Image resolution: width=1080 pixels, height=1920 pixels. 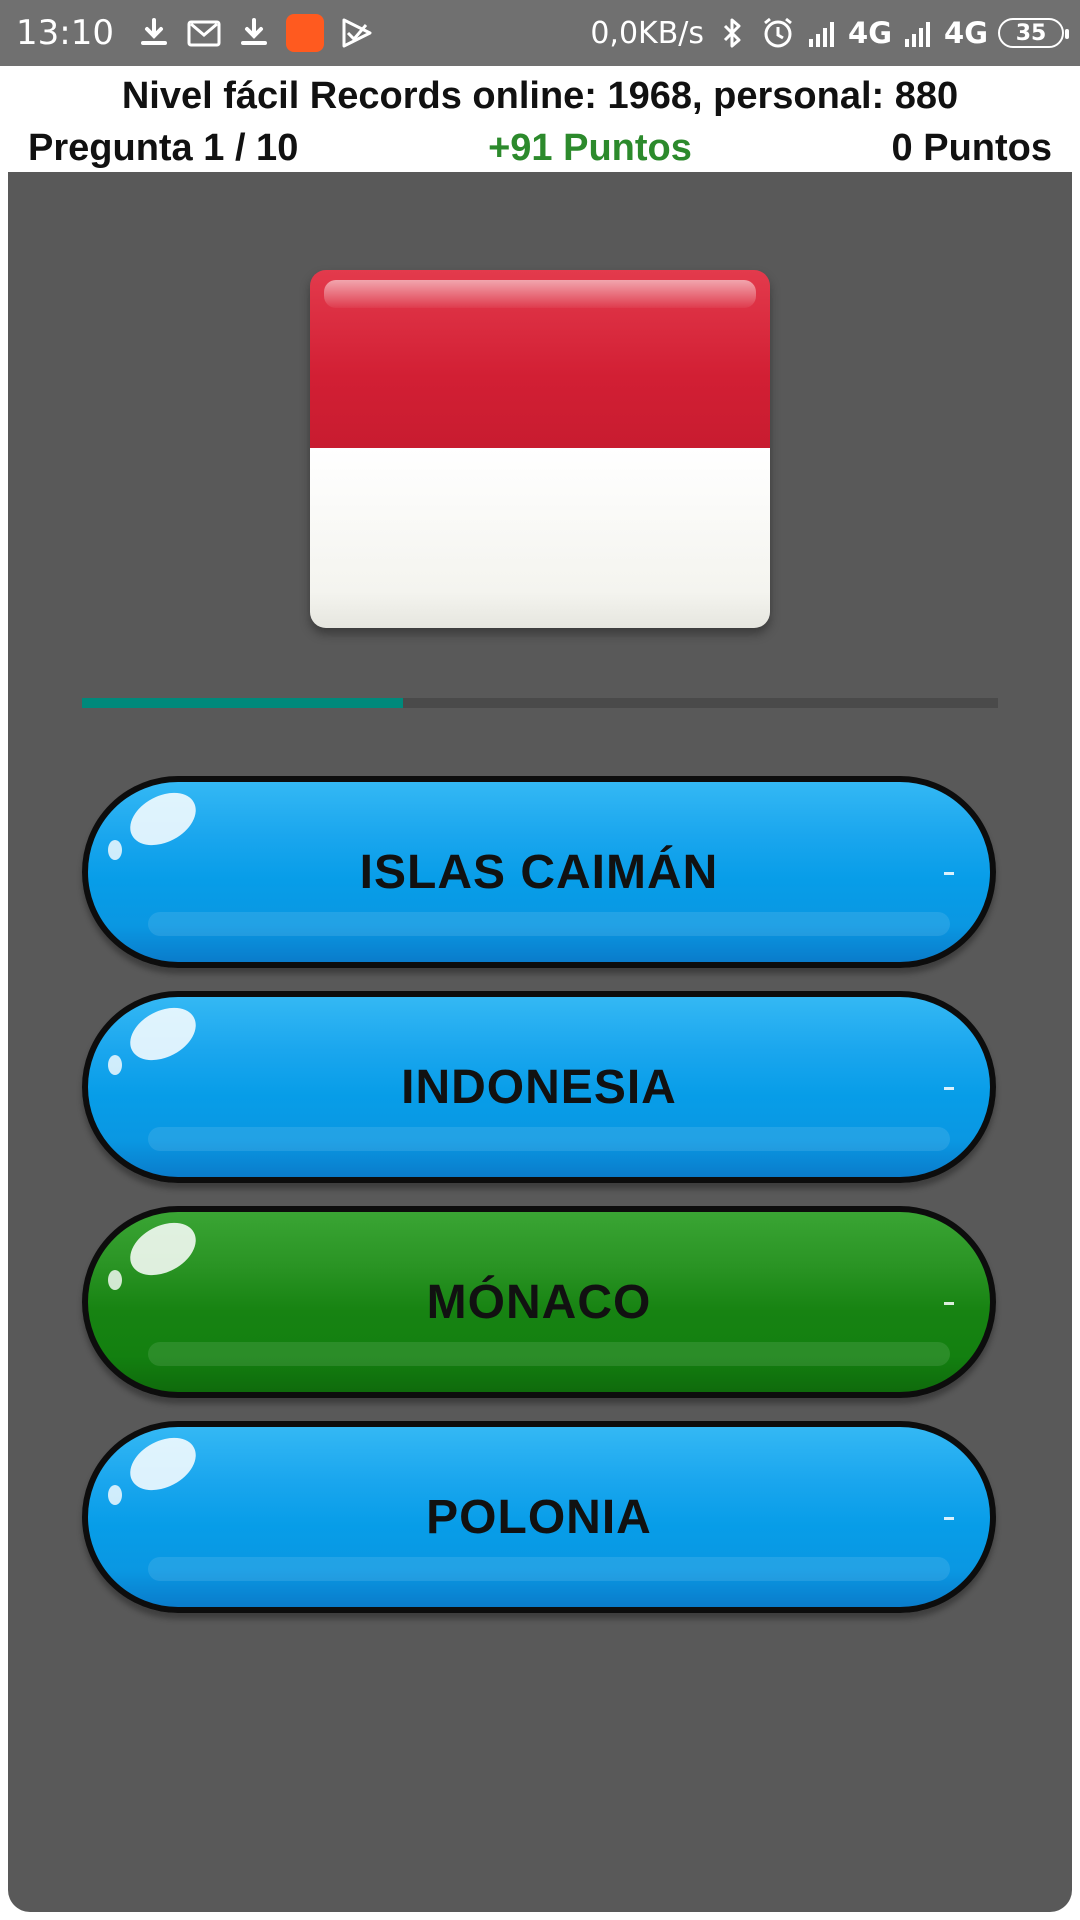 I want to click on timer-progress-fill, so click(x=242, y=703).